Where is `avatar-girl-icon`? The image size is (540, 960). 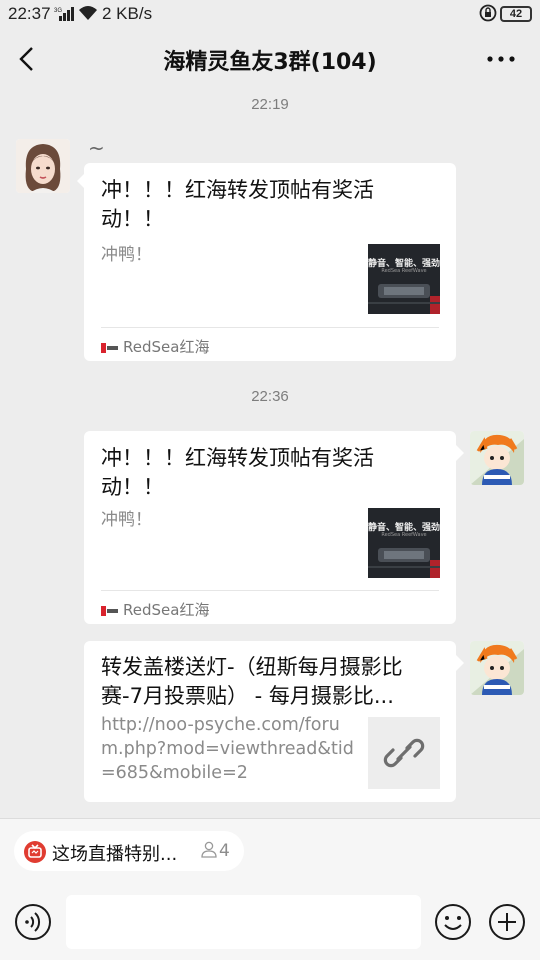 avatar-girl-icon is located at coordinates (43, 166).